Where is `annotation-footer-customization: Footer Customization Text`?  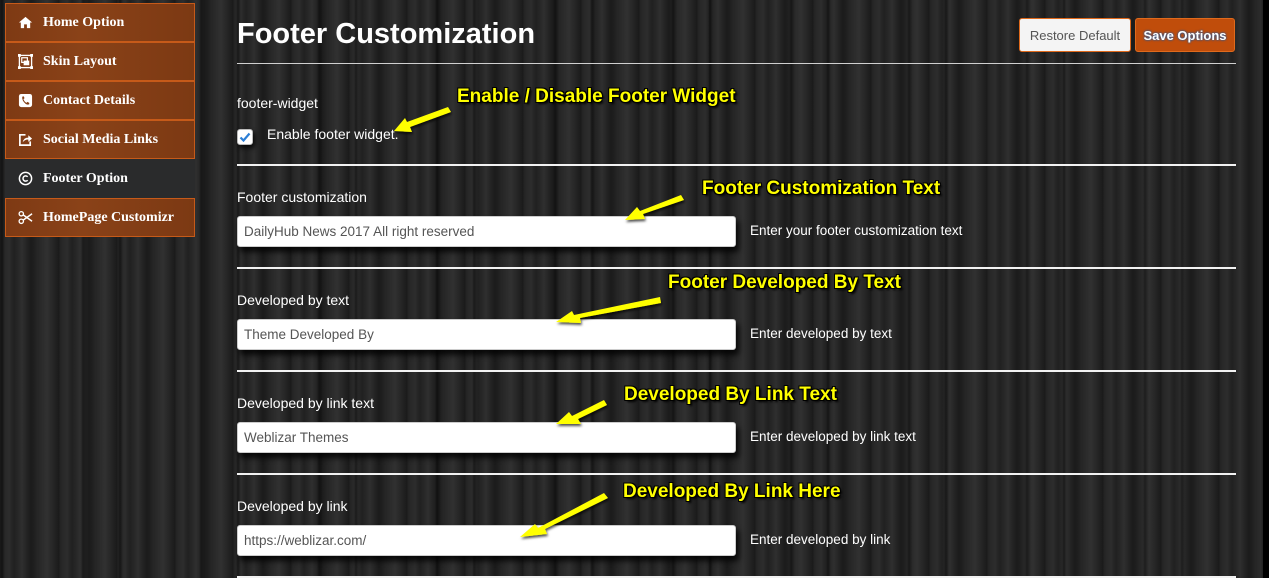
annotation-footer-customization: Footer Customization Text is located at coordinates (821, 188).